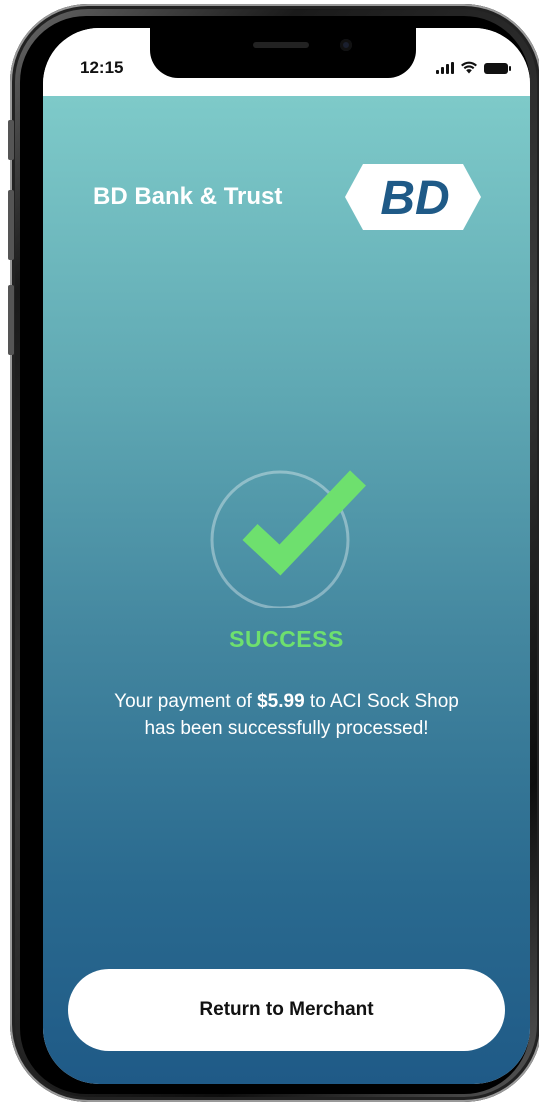 This screenshot has width=539, height=1104. Describe the element at coordinates (281, 701) in the screenshot. I see `payment-amount: $5.99` at that location.